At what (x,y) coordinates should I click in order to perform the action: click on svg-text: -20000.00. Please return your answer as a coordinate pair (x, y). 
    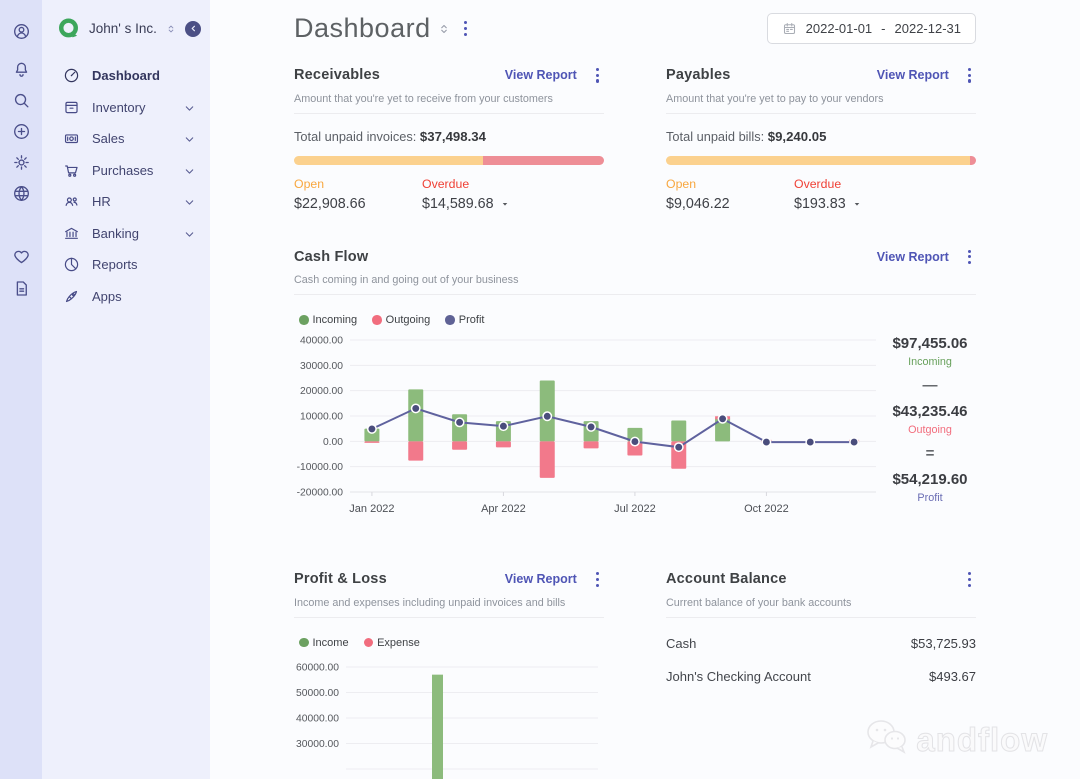
    Looking at the image, I should click on (320, 493).